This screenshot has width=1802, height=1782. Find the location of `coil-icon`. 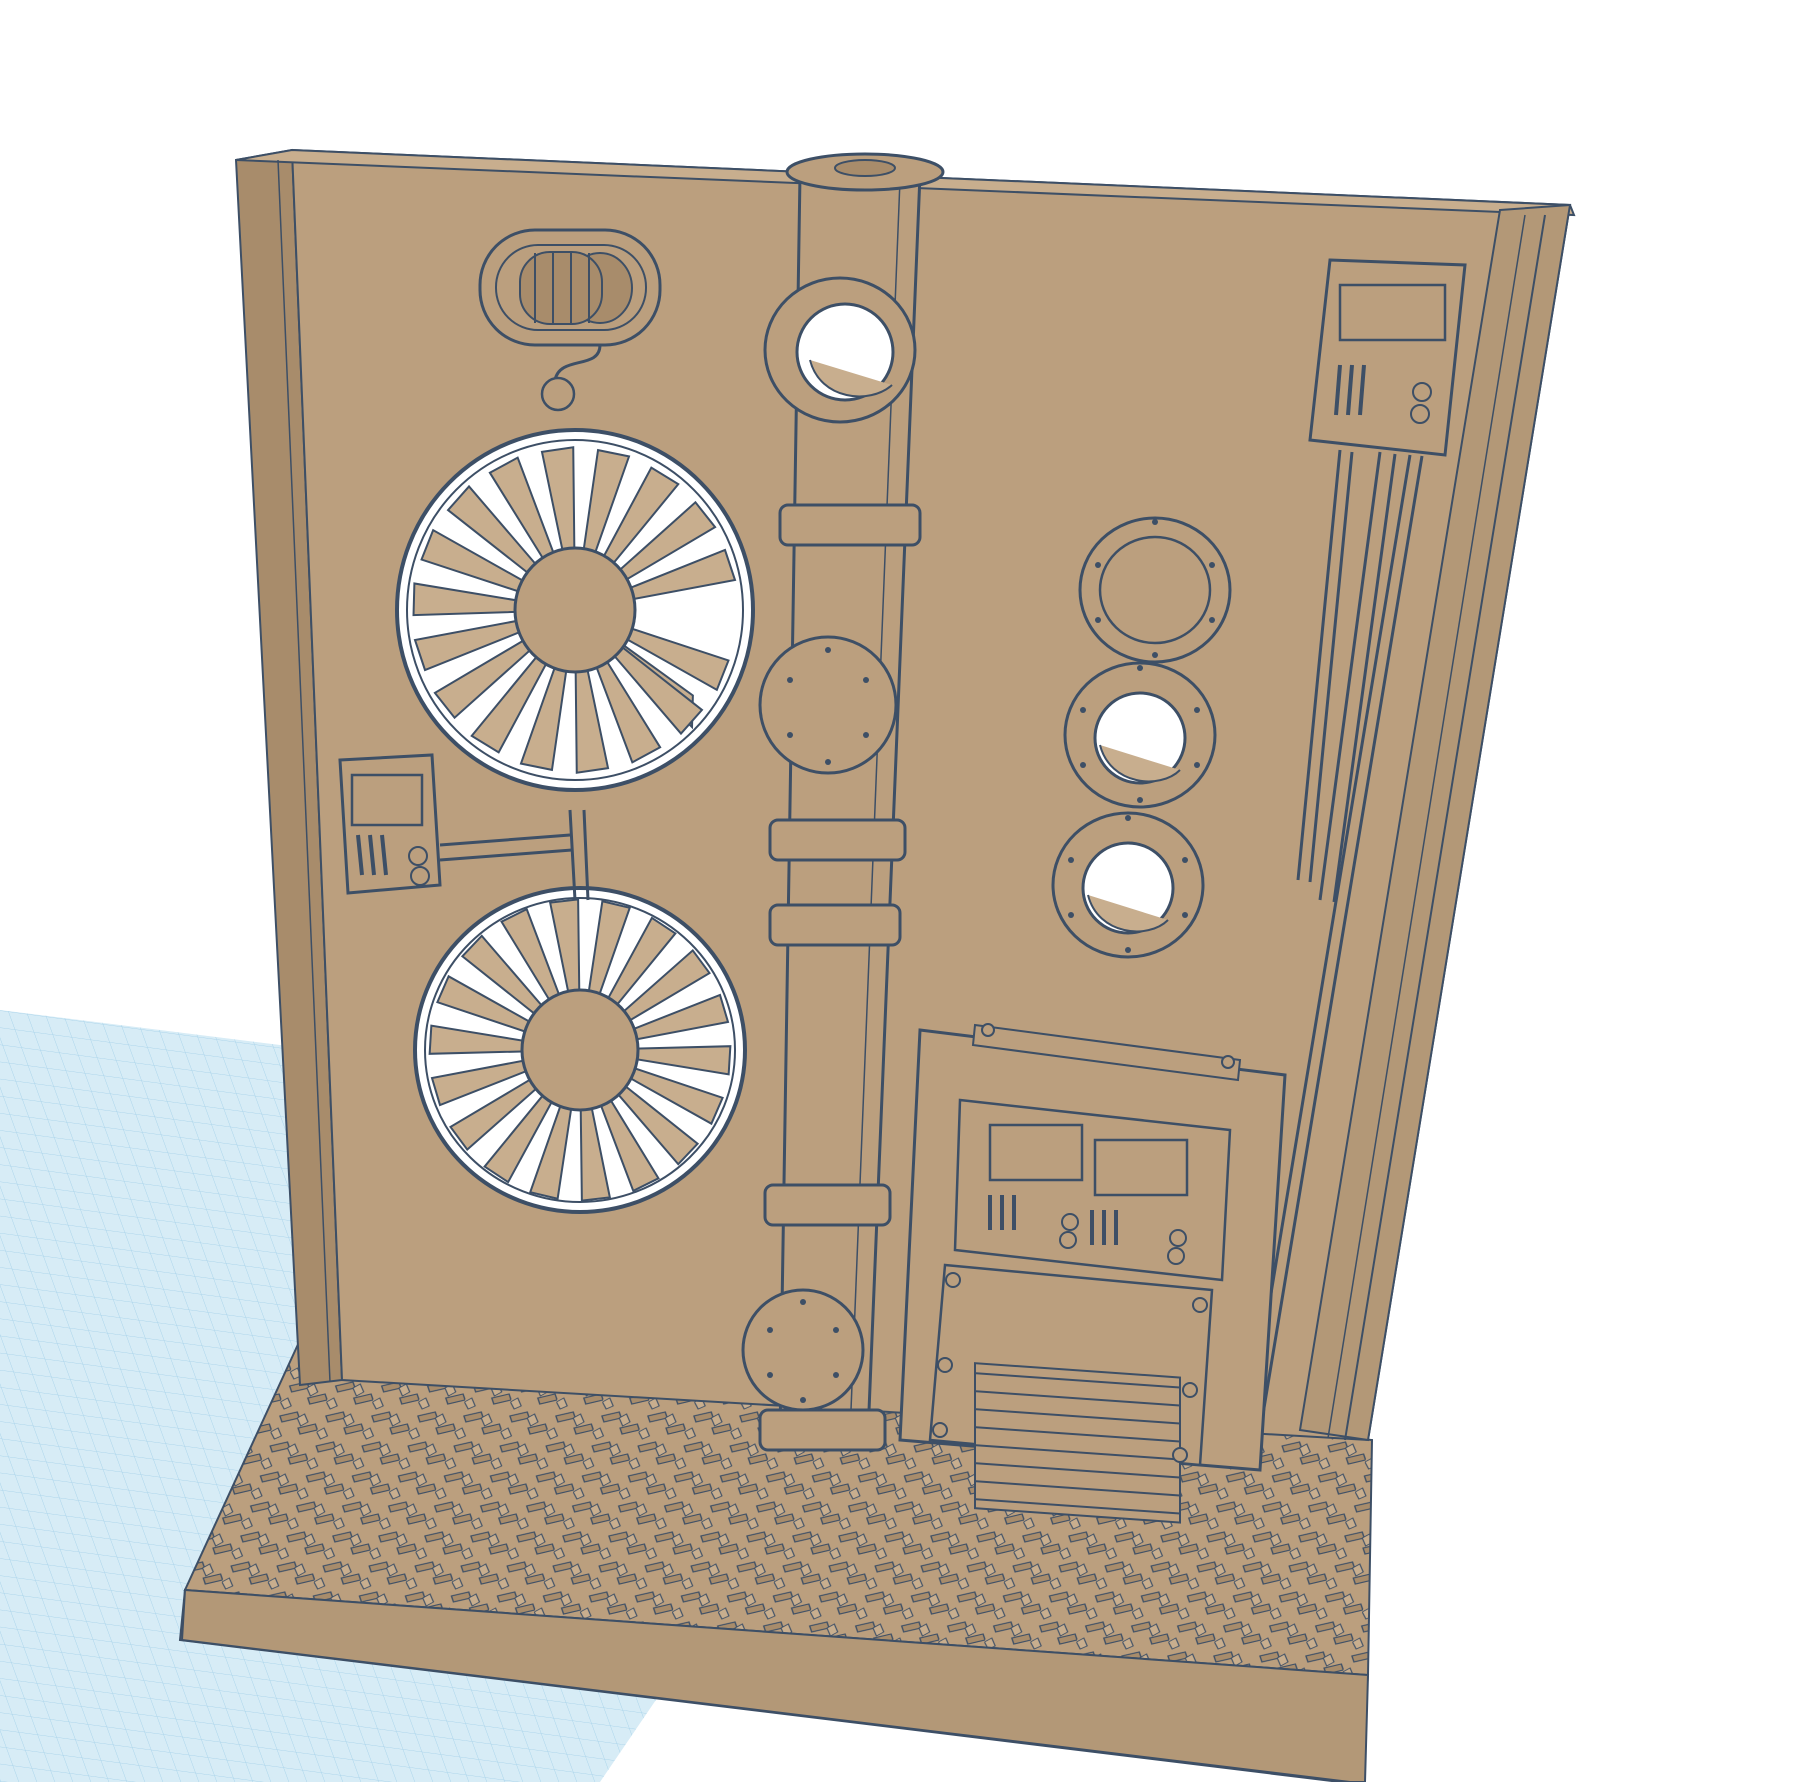

coil-icon is located at coordinates (576, 288).